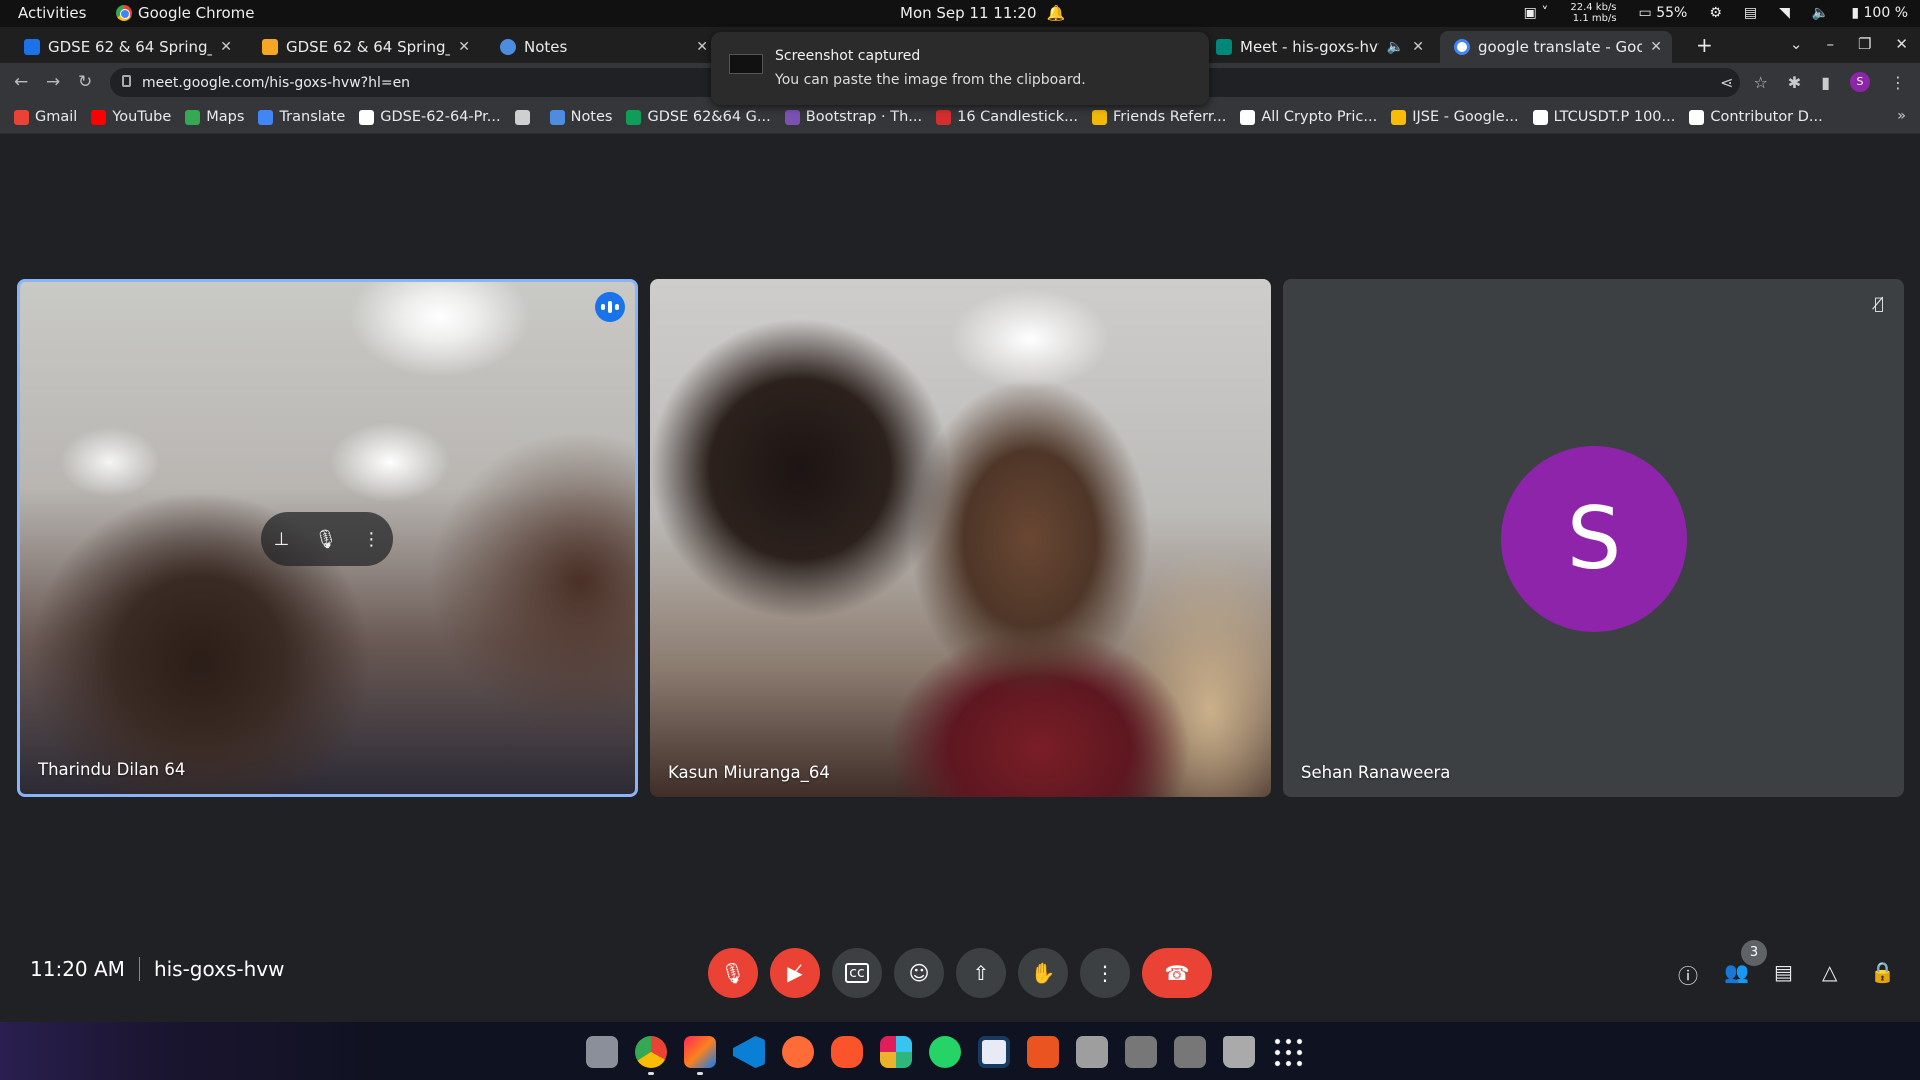 The image size is (1920, 1080). I want to click on extension-tray-icon: ⚙, so click(1715, 13).